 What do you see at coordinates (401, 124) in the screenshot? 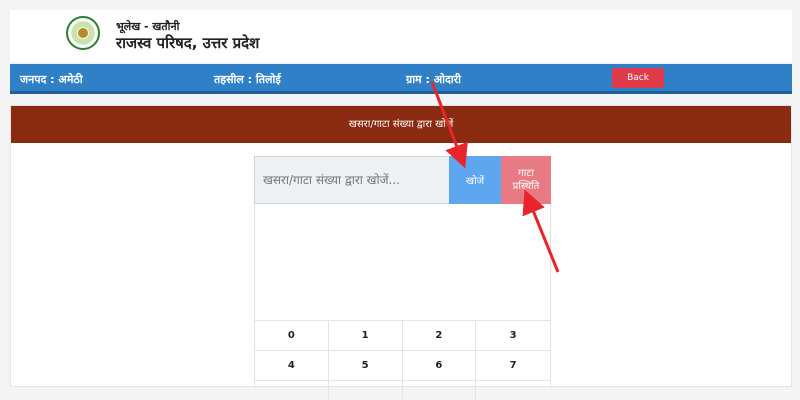
I see `search-card-title: खसरा/गाटा संख्या द्वारा खोजें` at bounding box center [401, 124].